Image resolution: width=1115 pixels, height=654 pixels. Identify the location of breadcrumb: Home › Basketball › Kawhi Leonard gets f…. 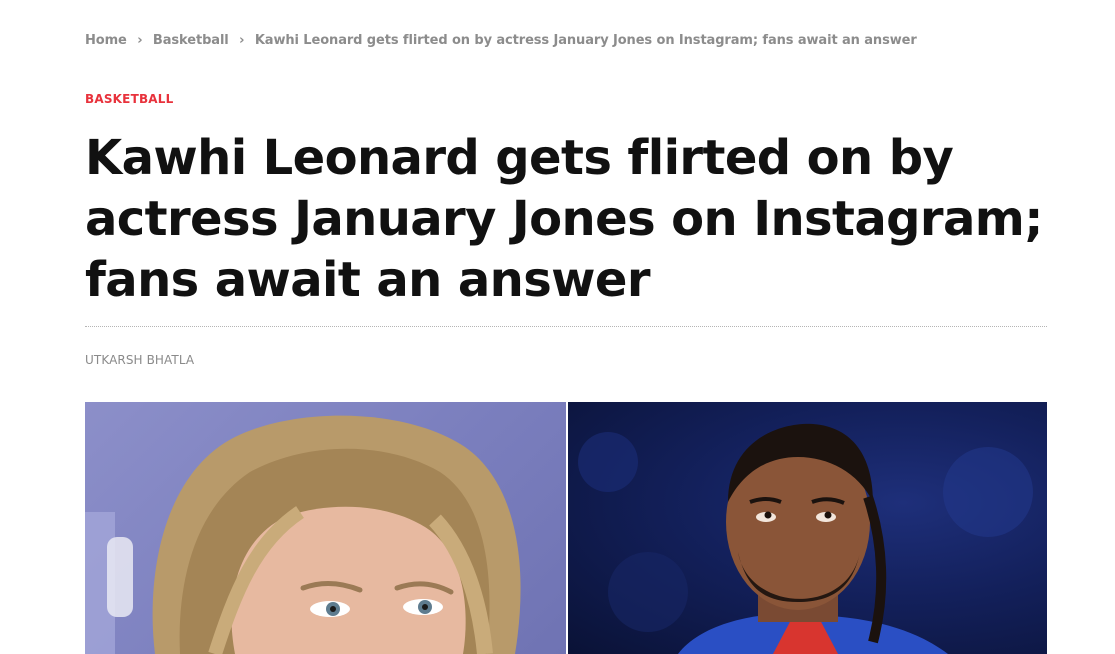
(501, 40).